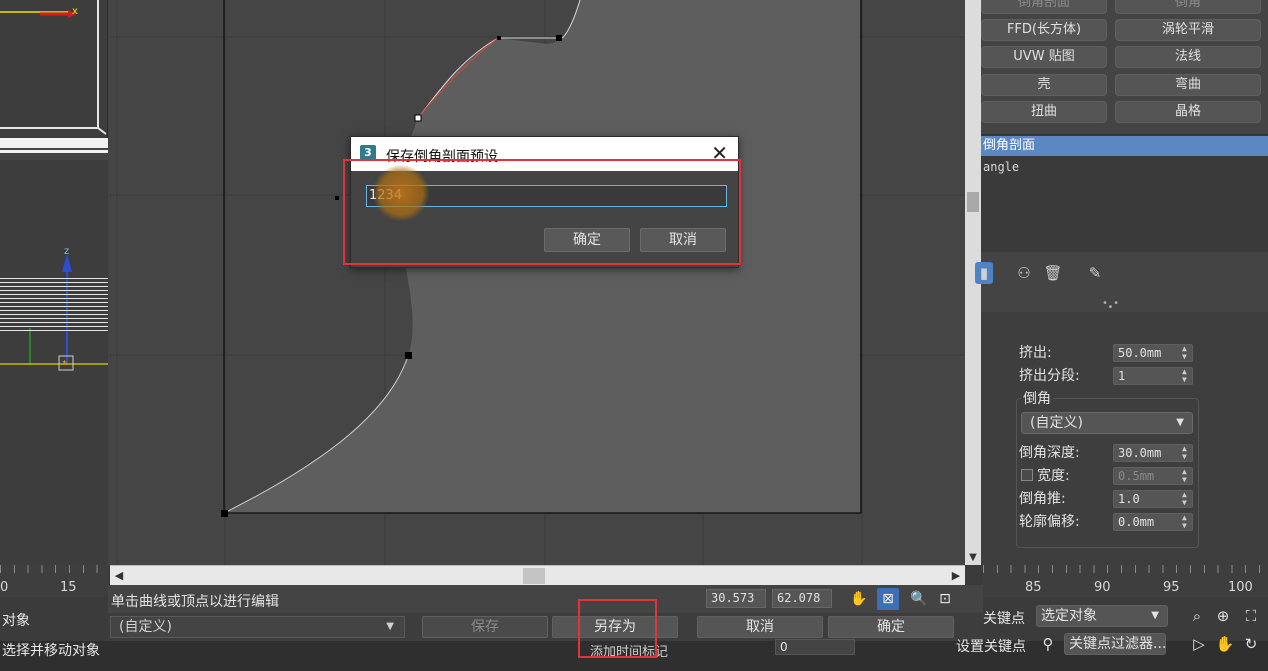 This screenshot has width=1268, height=671. What do you see at coordinates (119, 576) in the screenshot?
I see `scroll-left-arrow-icon: ◀` at bounding box center [119, 576].